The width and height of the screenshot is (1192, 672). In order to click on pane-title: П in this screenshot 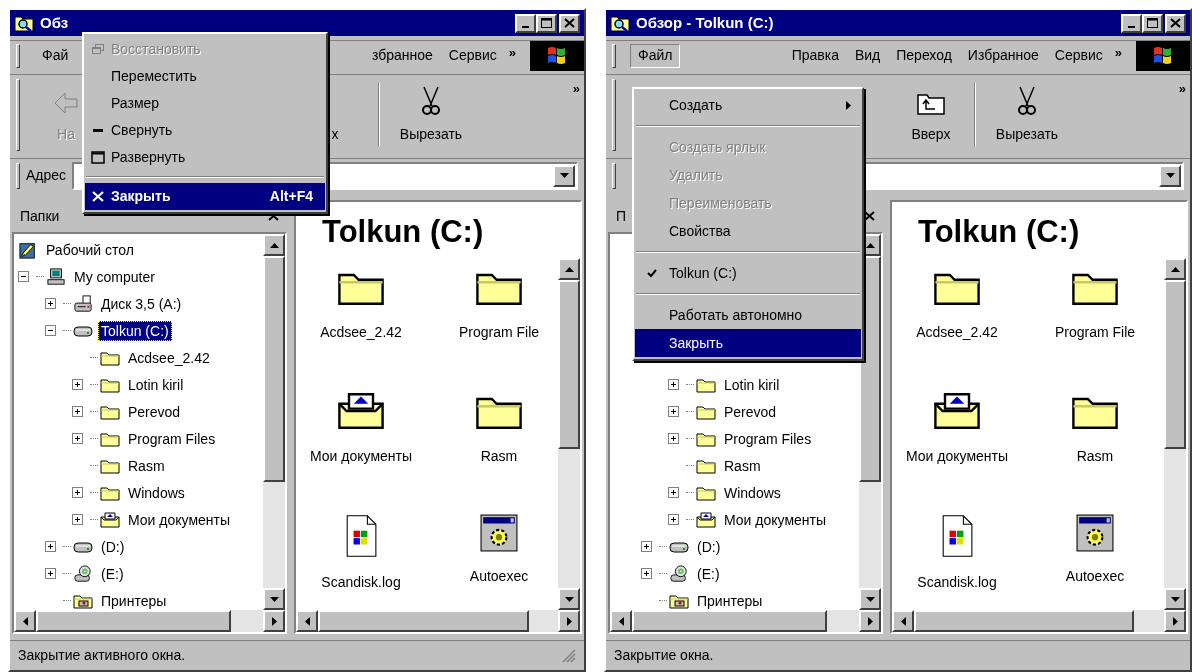, I will do `click(621, 216)`.